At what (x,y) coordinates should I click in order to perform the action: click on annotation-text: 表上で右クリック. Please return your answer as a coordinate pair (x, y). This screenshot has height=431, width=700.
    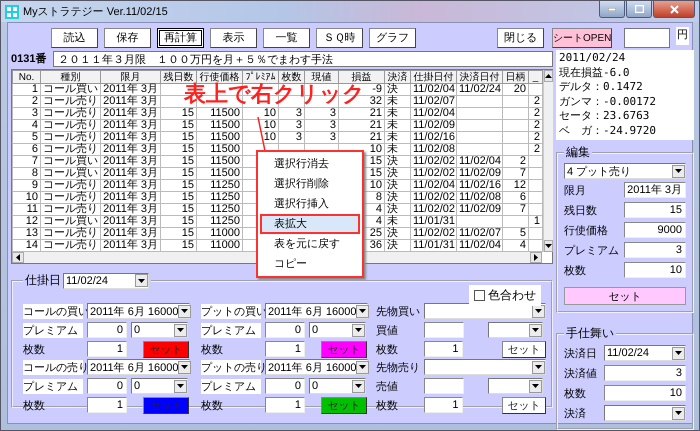
    Looking at the image, I should click on (274, 95).